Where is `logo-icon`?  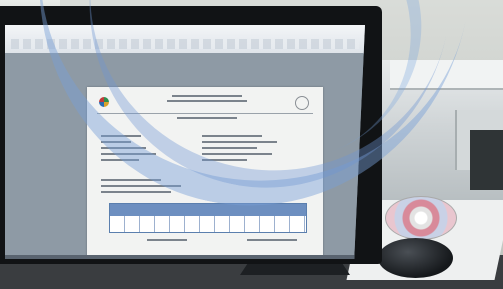
logo-icon is located at coordinates (104, 102).